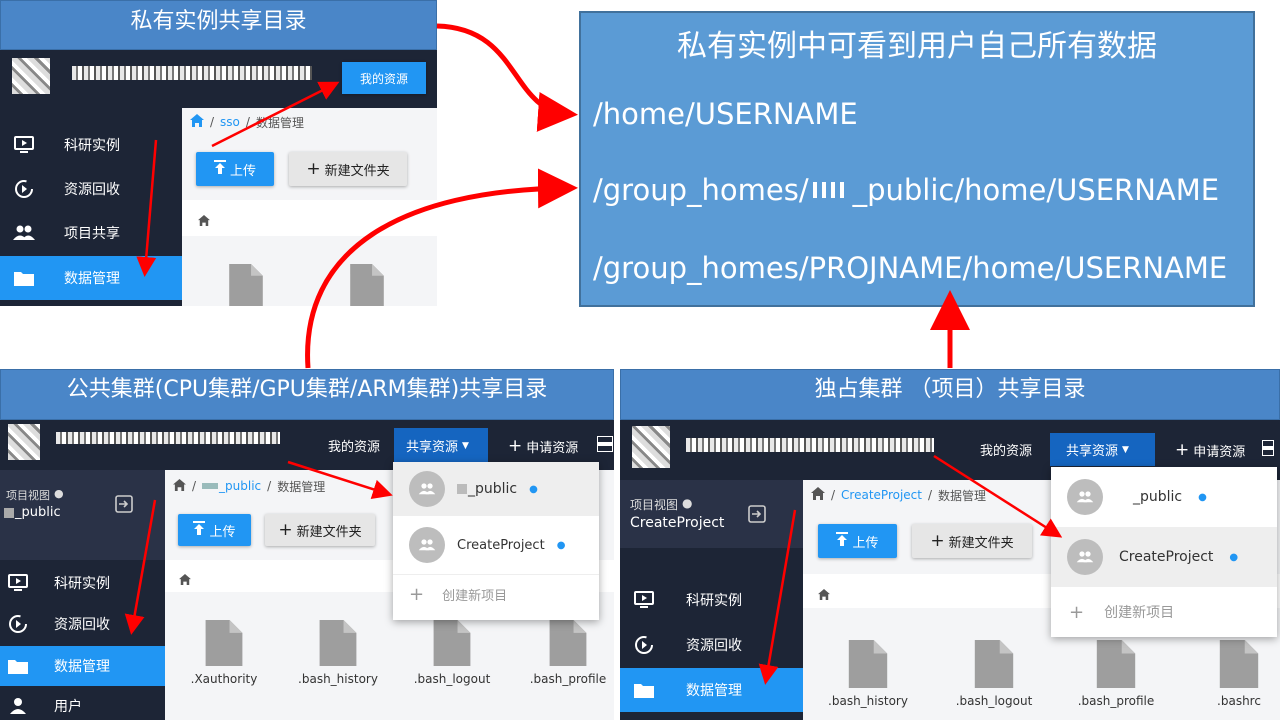  I want to click on breadcrumb: / _public / 数据管理, so click(249, 486).